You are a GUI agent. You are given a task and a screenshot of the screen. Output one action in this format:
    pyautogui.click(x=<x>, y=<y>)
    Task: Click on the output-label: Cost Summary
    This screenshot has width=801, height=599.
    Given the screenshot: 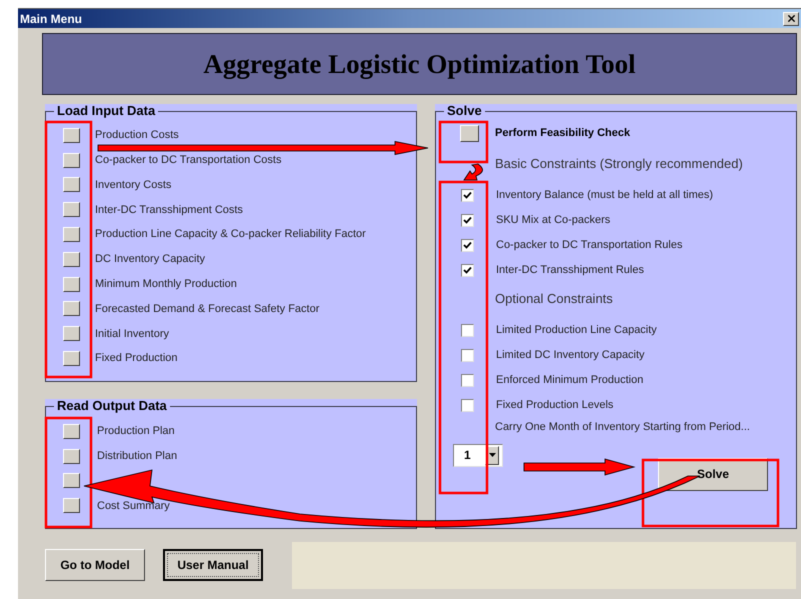 What is the action you would take?
    pyautogui.click(x=133, y=506)
    